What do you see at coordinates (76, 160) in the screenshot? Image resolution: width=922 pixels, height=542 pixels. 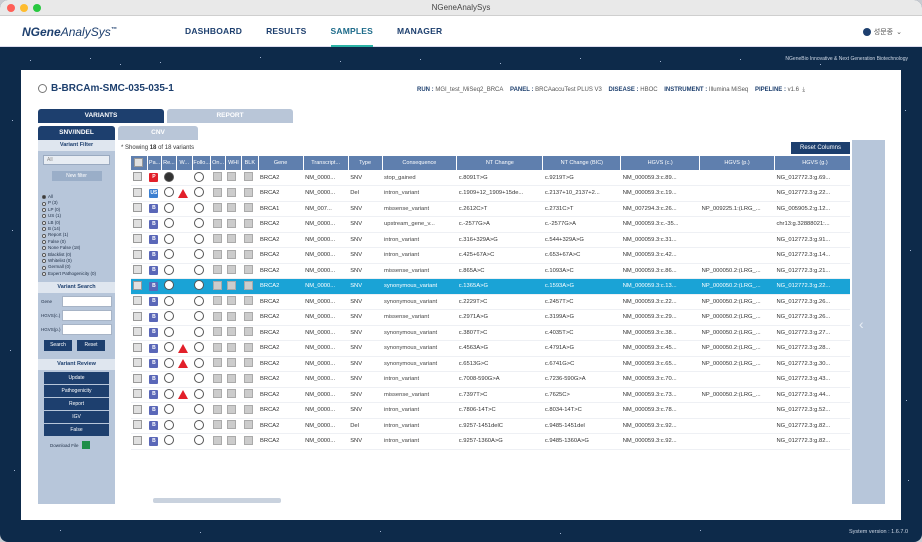 I see `filter-select: All` at bounding box center [76, 160].